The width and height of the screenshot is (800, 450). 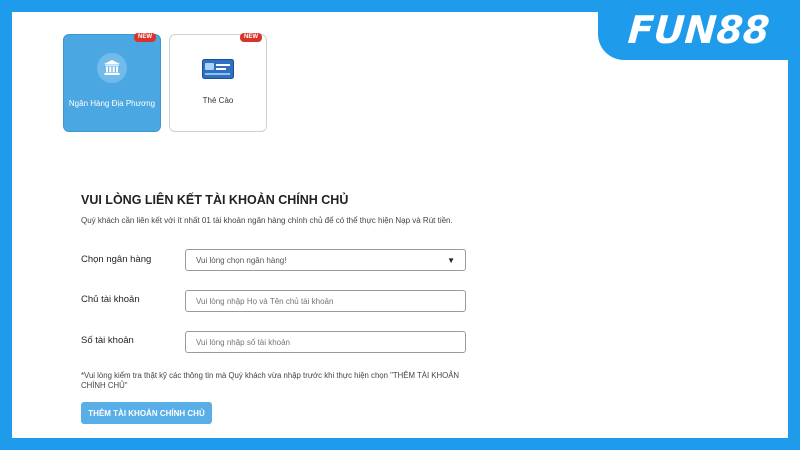 What do you see at coordinates (146, 413) in the screenshot?
I see `add-account-button: THÊM TÀI KHOẢN CHÍNH CHỦ` at bounding box center [146, 413].